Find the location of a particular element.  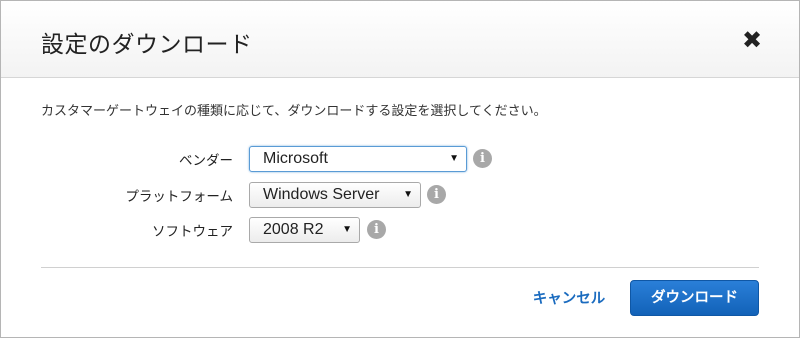

platform-label: プラットフォーム is located at coordinates (179, 197).